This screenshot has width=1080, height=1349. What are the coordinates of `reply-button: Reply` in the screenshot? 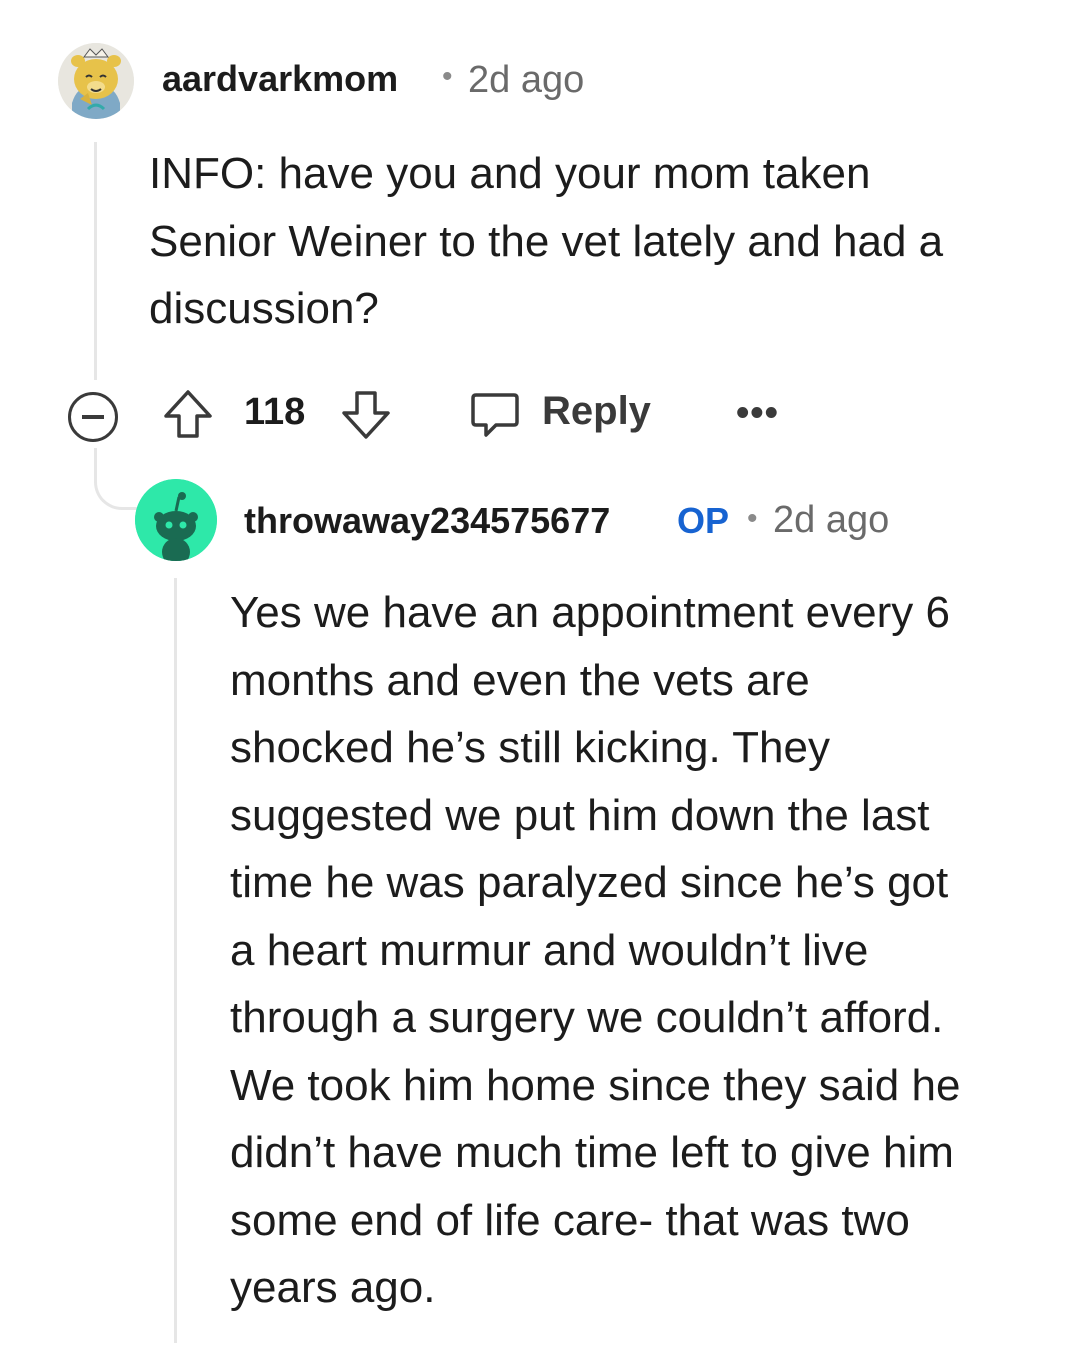 It's located at (561, 413).